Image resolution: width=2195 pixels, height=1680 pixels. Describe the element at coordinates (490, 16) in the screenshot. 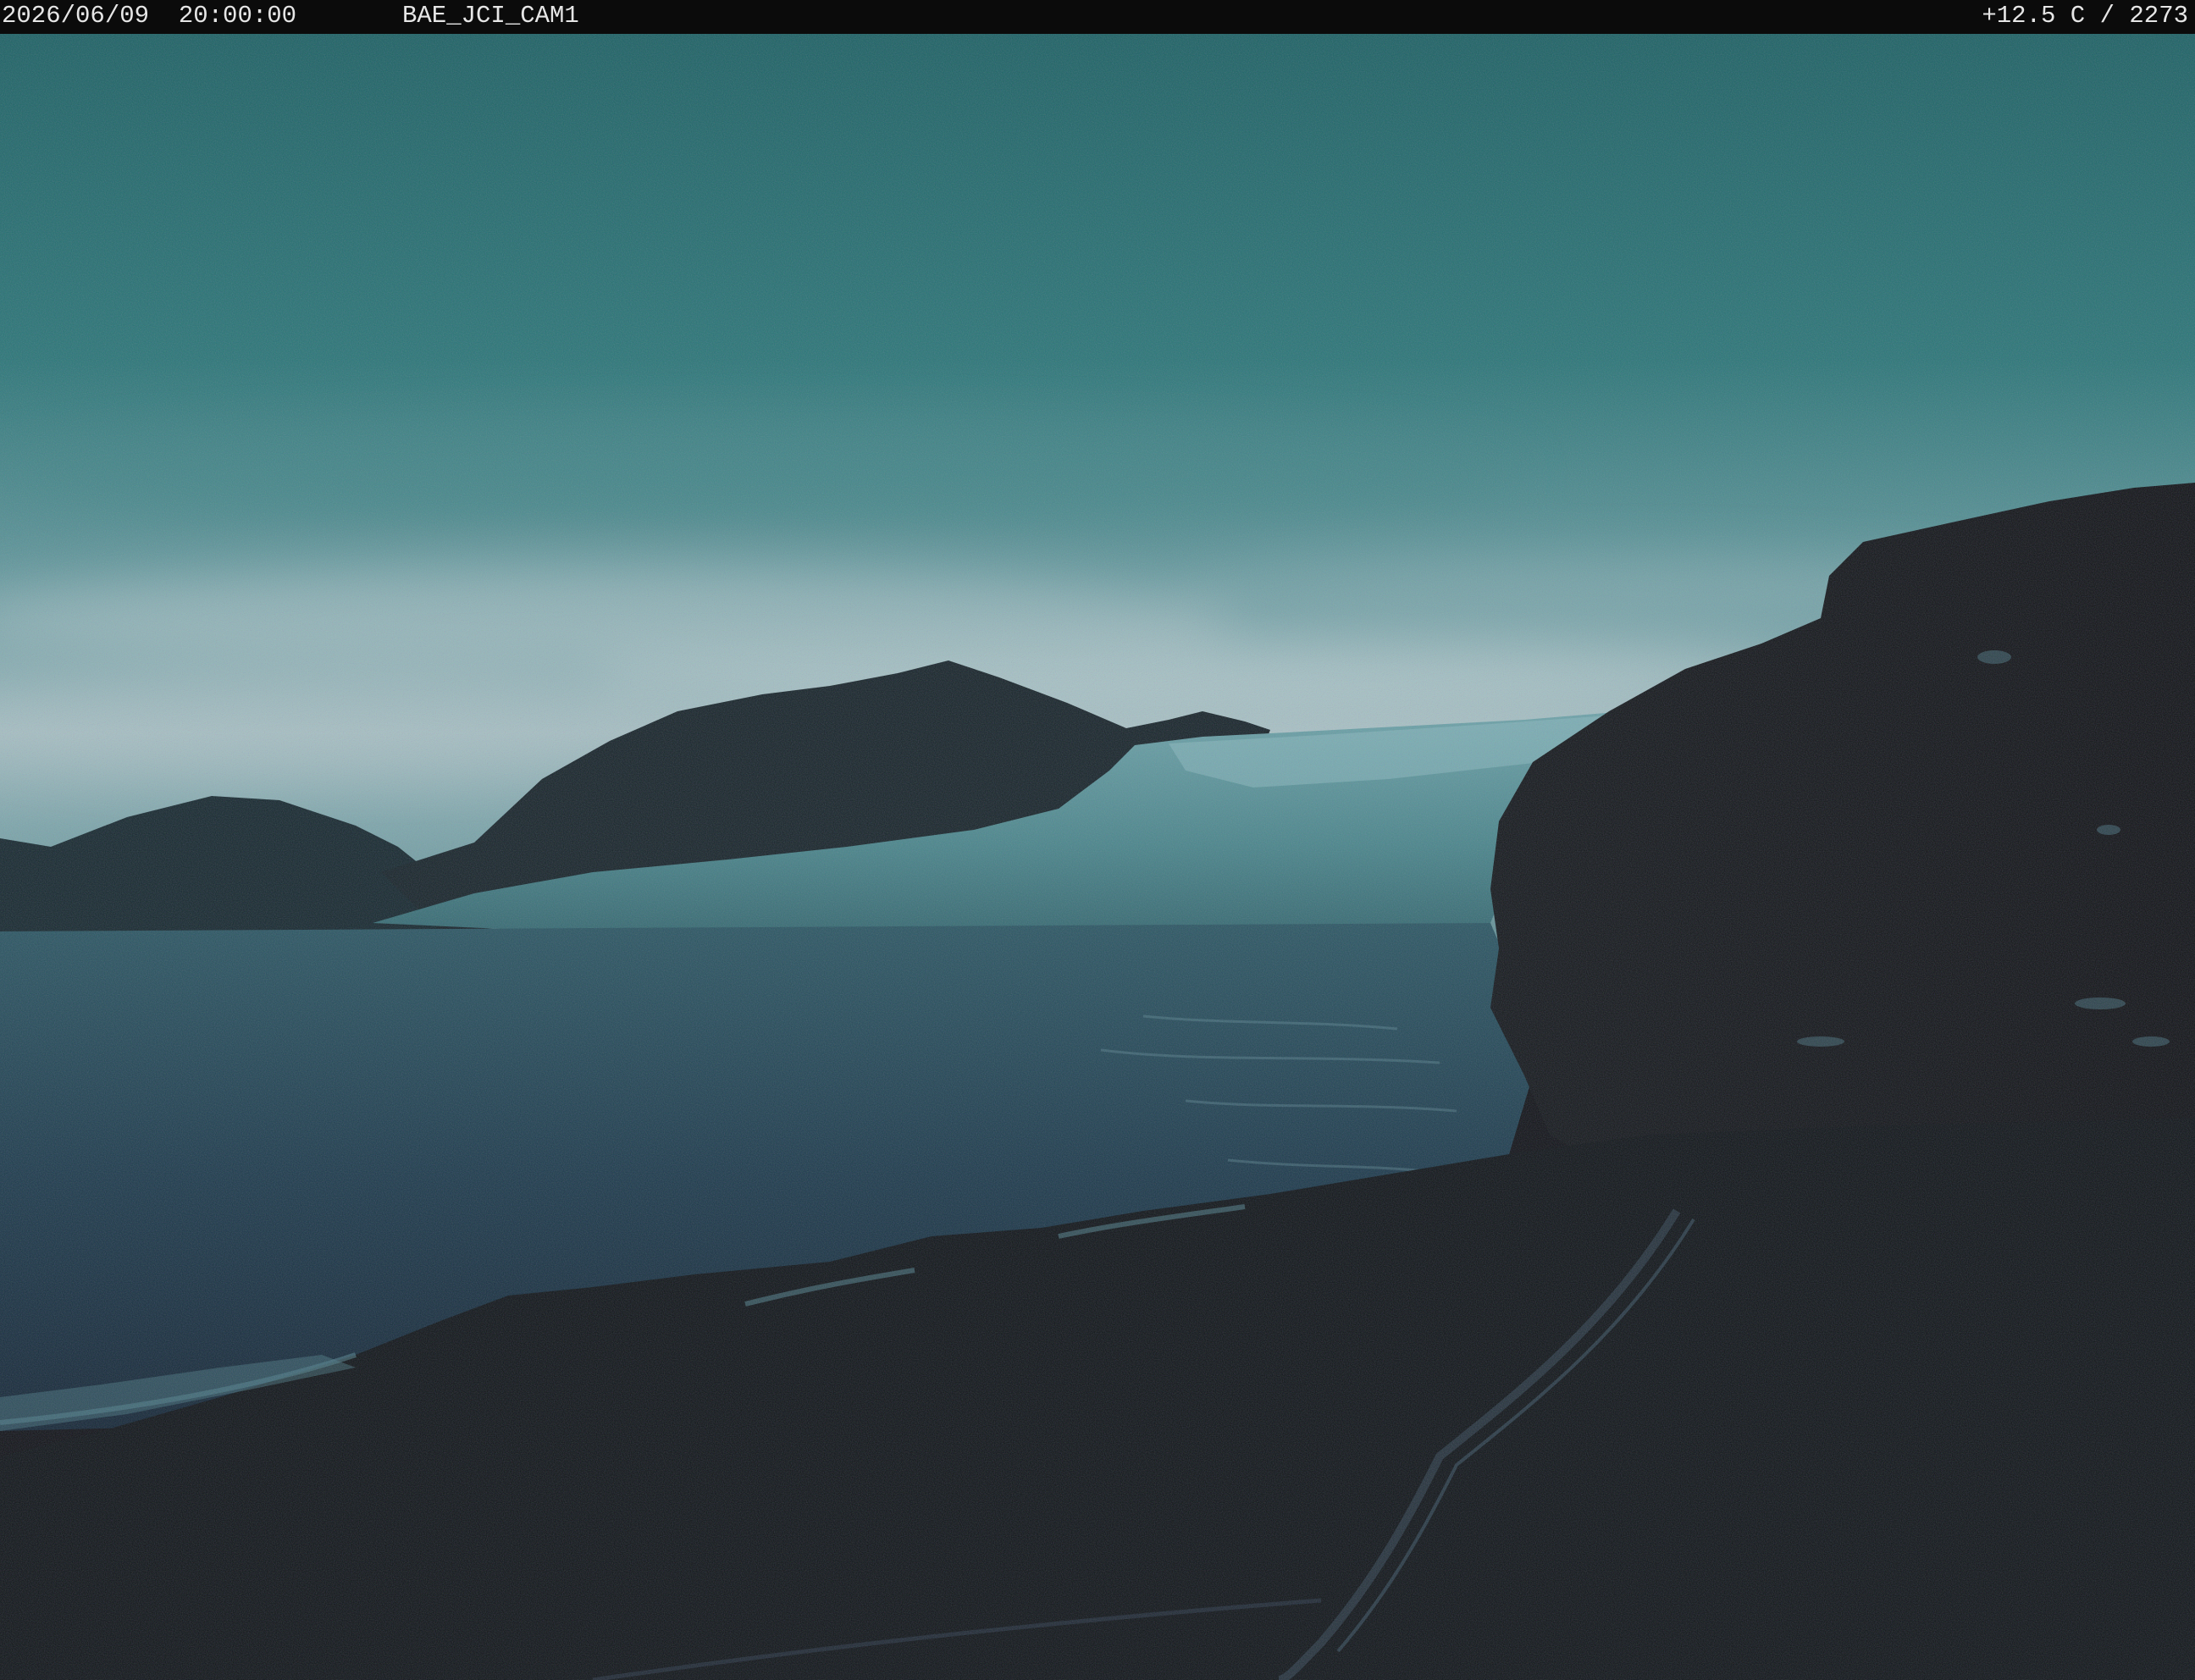

I see `camera-id: BAE_JCI_CAM1` at that location.